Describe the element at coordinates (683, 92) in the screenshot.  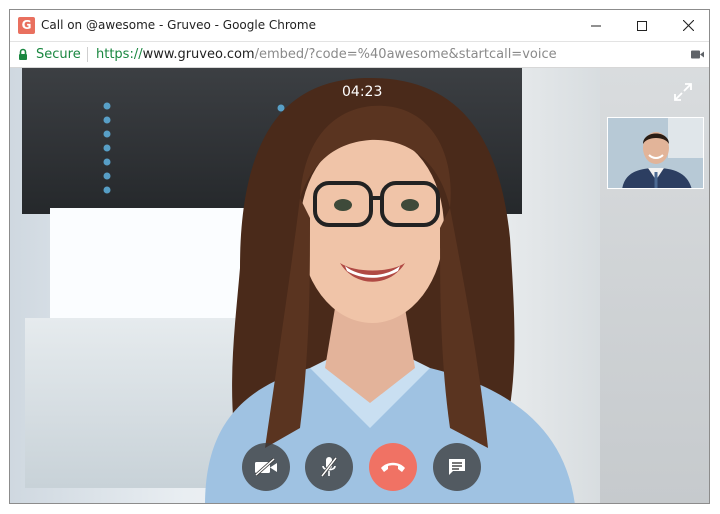
I see `expand-icon` at that location.